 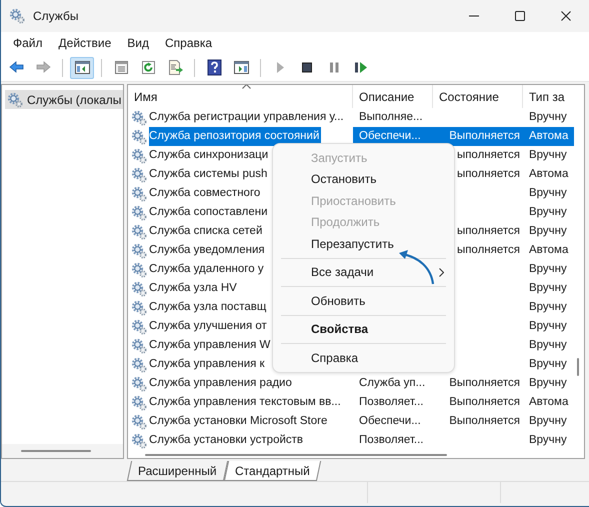 What do you see at coordinates (221, 383) in the screenshot?
I see `service-name: Служба управления радио` at bounding box center [221, 383].